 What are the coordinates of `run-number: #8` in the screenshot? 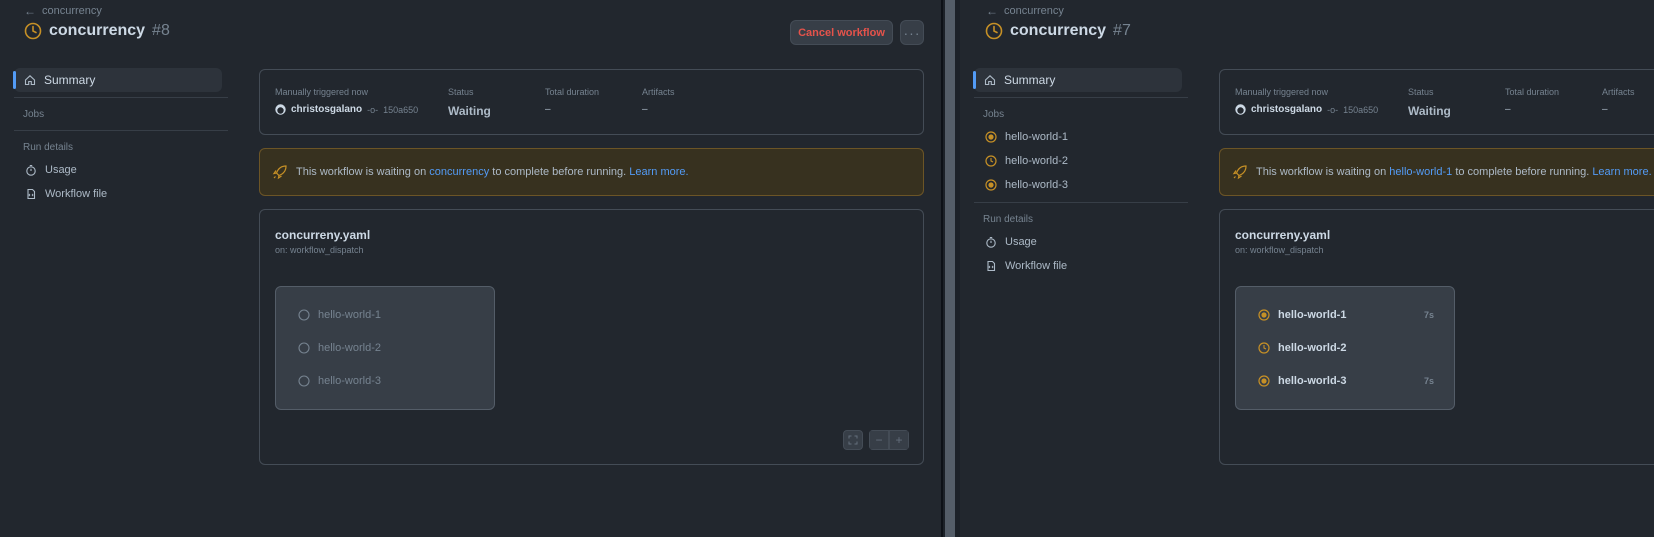 It's located at (161, 30).